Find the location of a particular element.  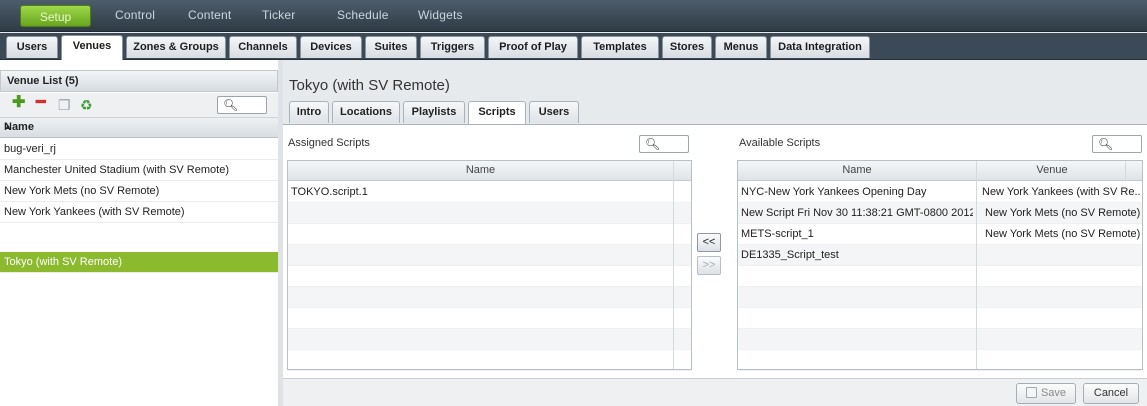

assigned-scripts-label: Assigned Scripts is located at coordinates (329, 143).